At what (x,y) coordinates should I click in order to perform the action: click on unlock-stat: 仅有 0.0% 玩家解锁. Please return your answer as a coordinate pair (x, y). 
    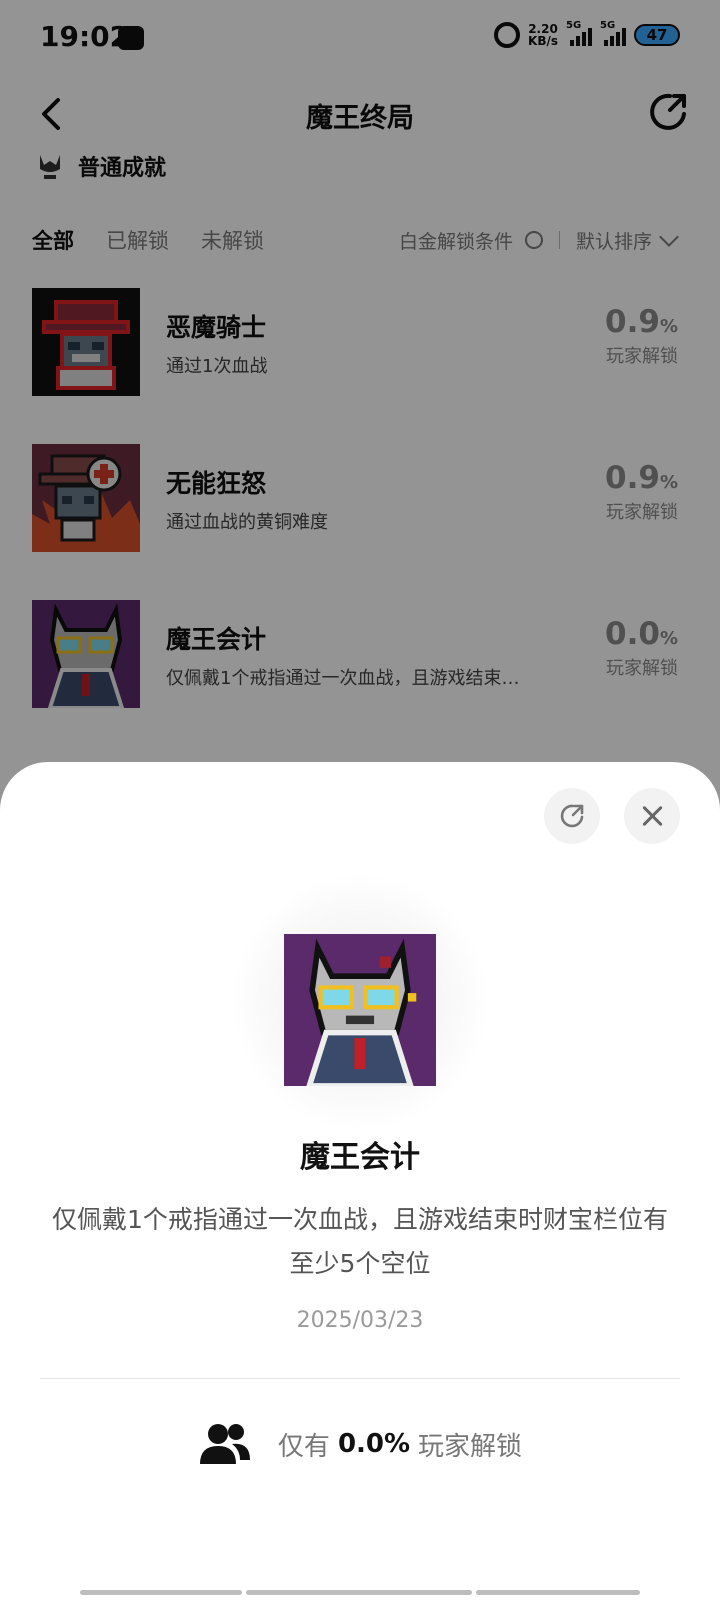
    Looking at the image, I should click on (360, 1444).